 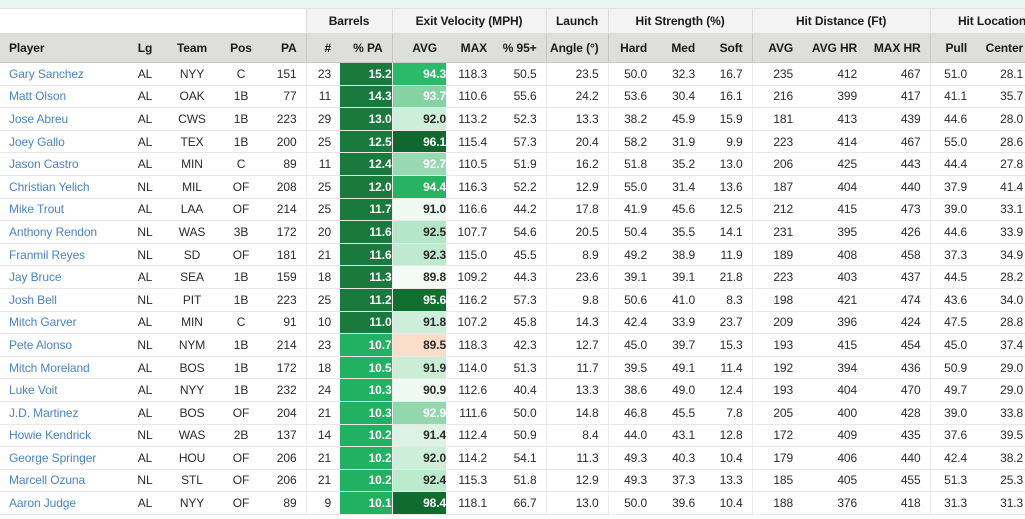 What do you see at coordinates (898, 255) in the screenshot?
I see `cell-dist_max_hr: 458` at bounding box center [898, 255].